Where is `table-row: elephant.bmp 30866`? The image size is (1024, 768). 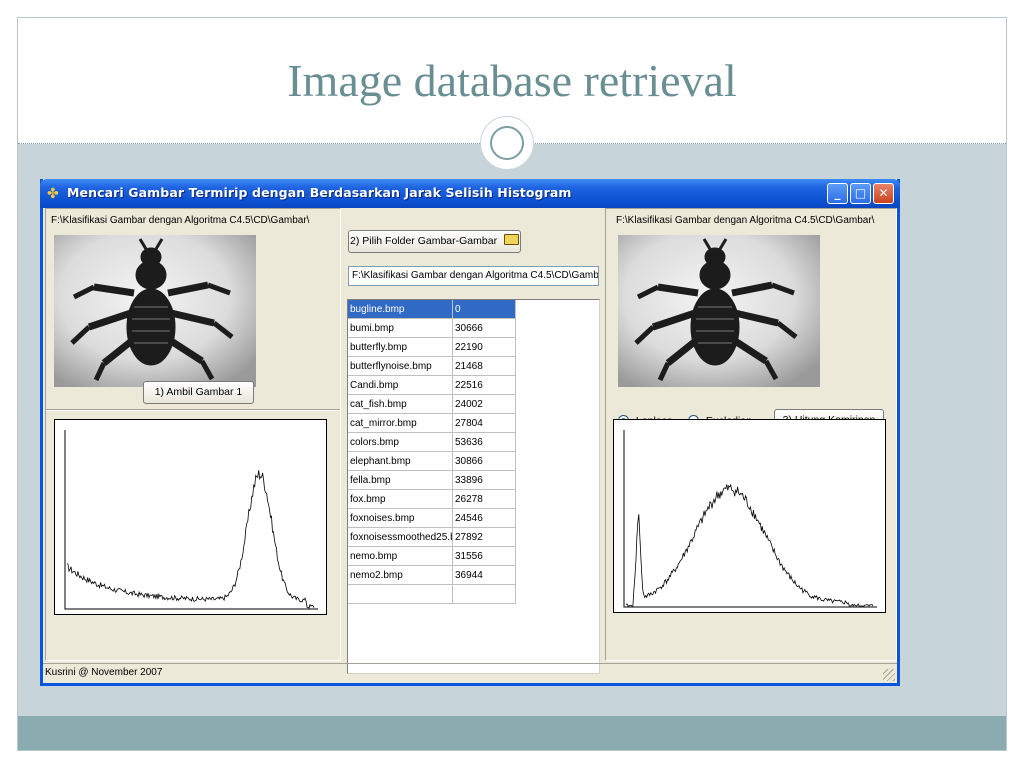 table-row: elephant.bmp 30866 is located at coordinates (432, 461).